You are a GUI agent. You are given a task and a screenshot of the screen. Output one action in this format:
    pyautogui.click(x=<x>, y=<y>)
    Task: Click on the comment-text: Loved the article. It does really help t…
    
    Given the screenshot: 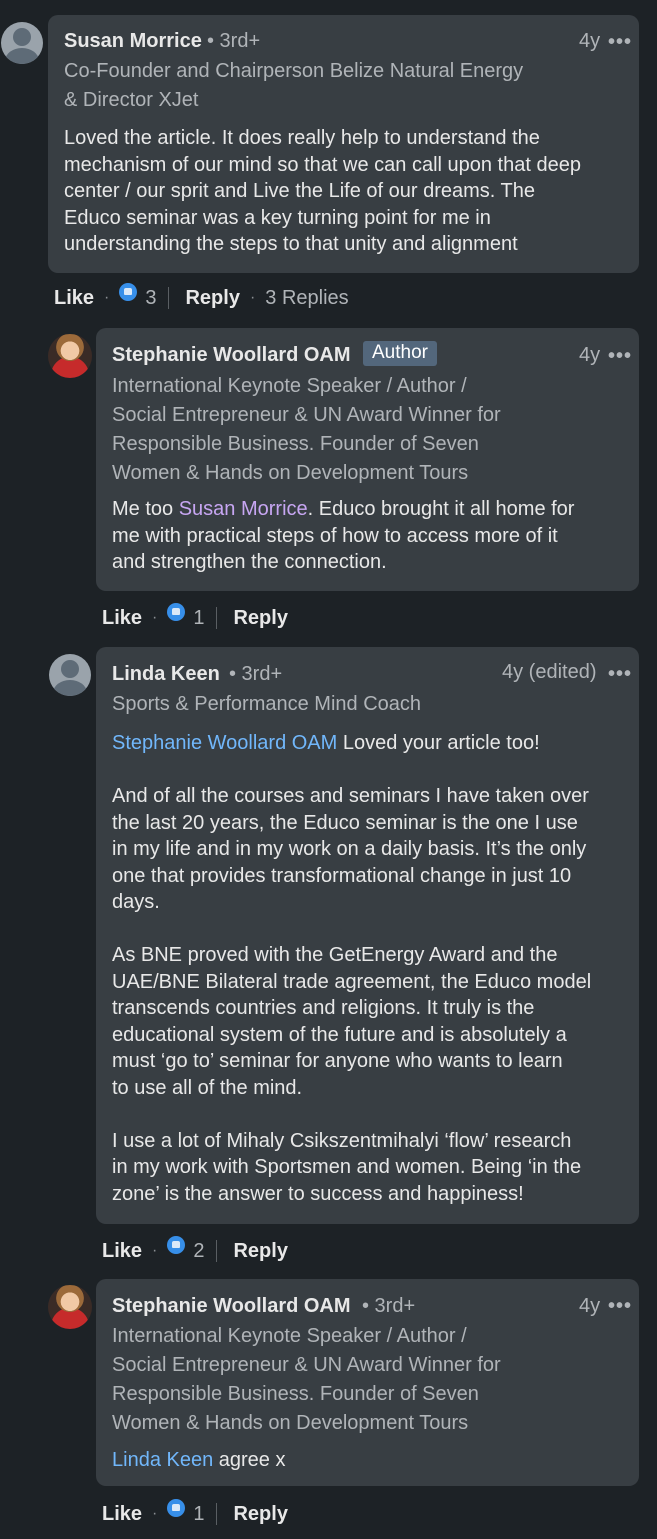 What is the action you would take?
    pyautogui.click(x=322, y=191)
    